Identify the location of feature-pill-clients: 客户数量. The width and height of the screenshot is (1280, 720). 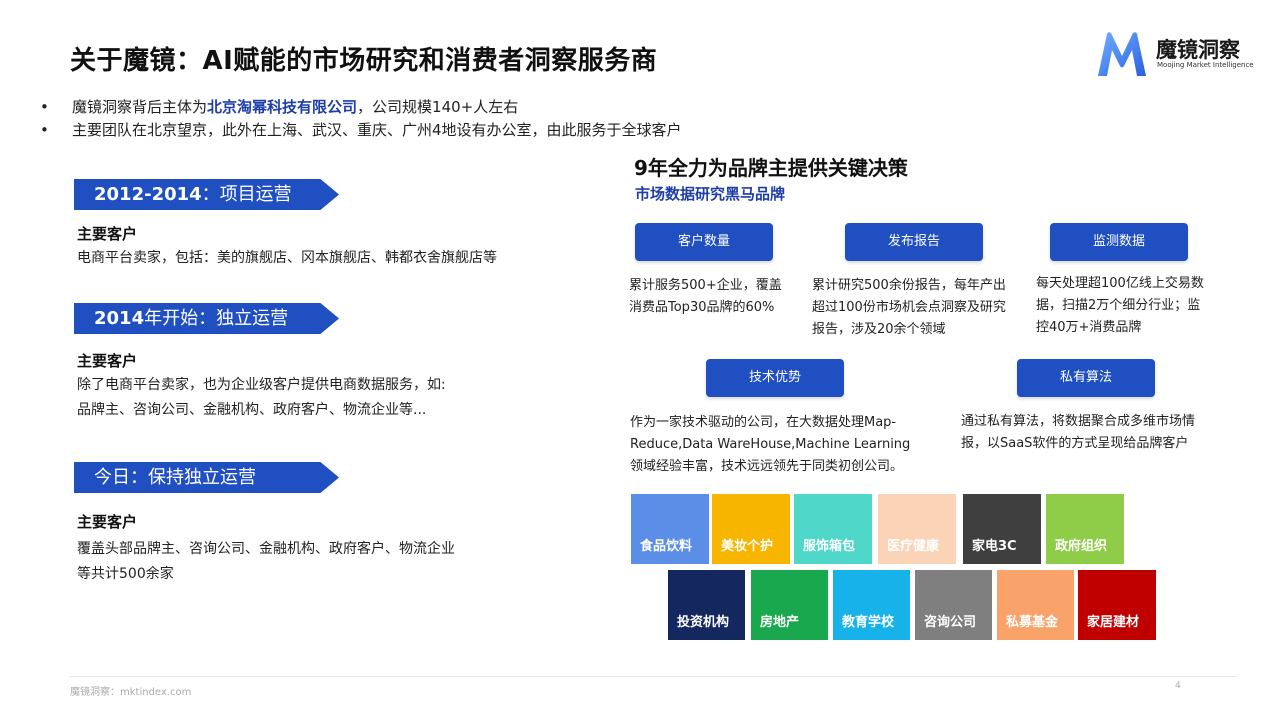
(704, 242).